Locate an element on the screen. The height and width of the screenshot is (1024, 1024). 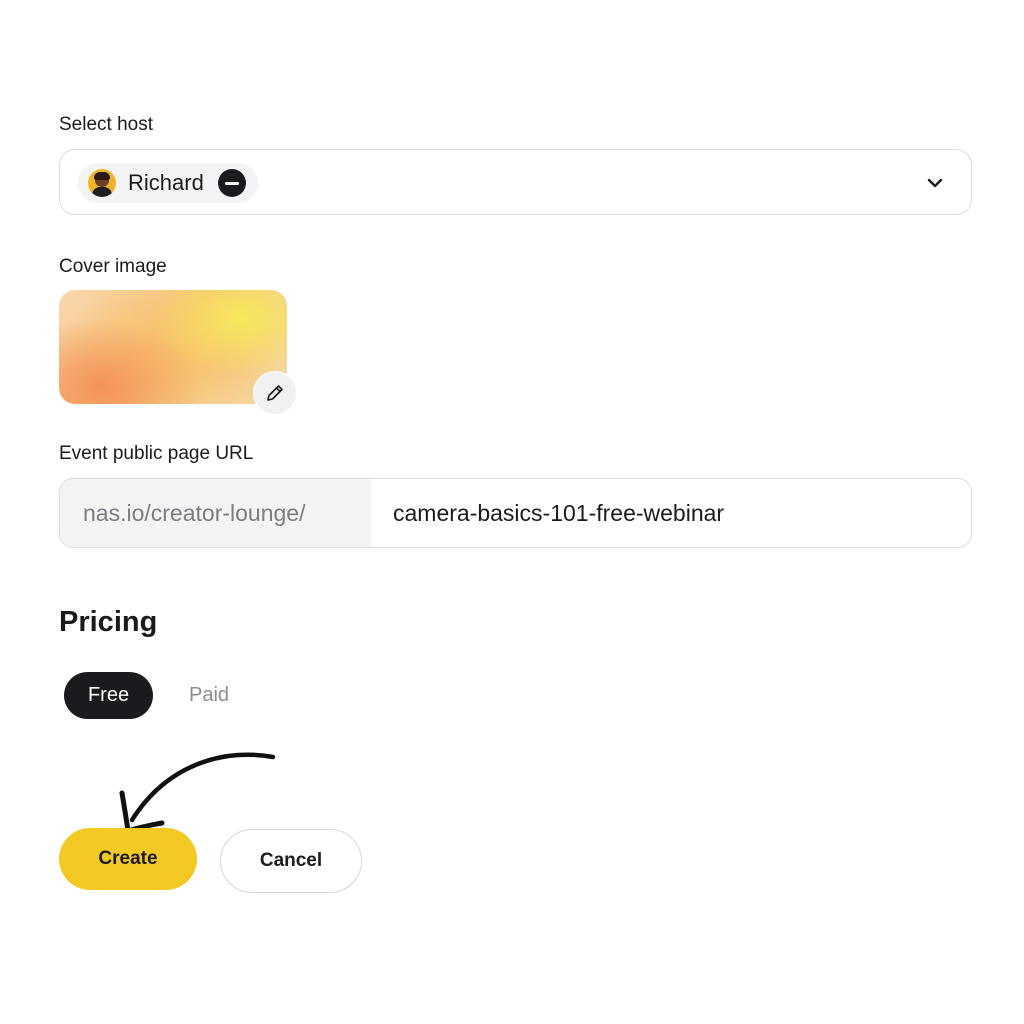
host-select-dropdown: Richard is located at coordinates (515, 182).